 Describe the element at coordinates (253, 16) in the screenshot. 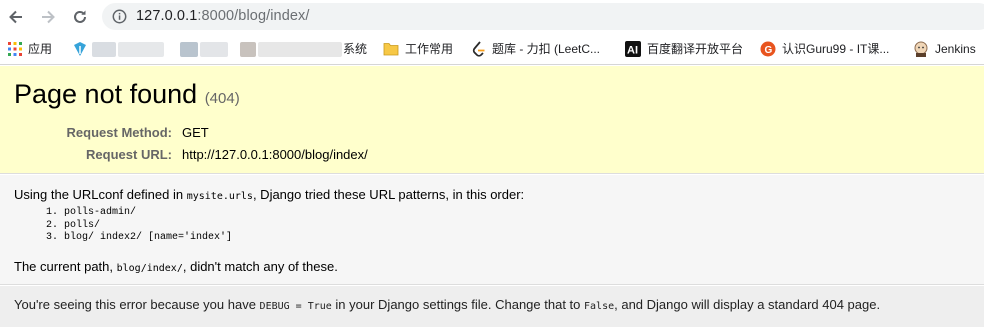

I see `url-path: :8000/blog/index/` at that location.